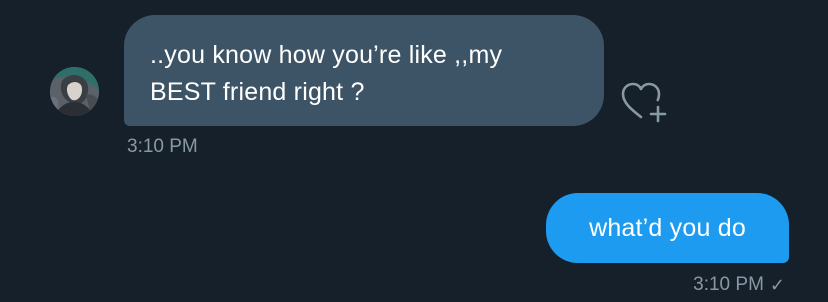 The image size is (828, 302). Describe the element at coordinates (162, 146) in the screenshot. I see `received-timestamp: 3:10 PM` at that location.